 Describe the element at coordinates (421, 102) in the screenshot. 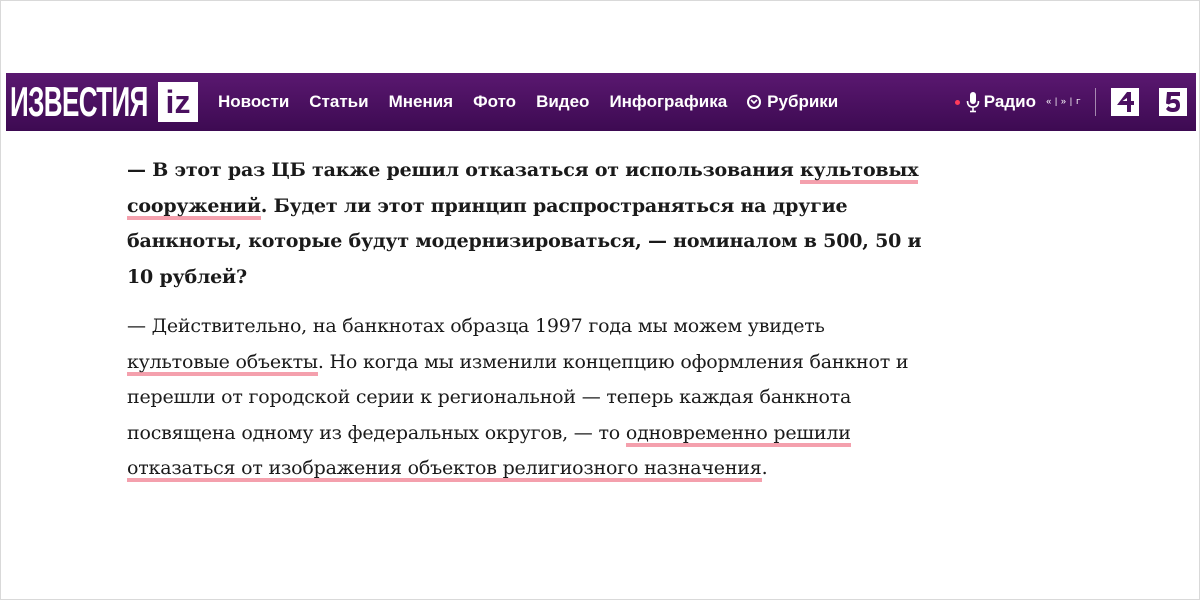

I see `nav-item-opinions: Мнения` at that location.